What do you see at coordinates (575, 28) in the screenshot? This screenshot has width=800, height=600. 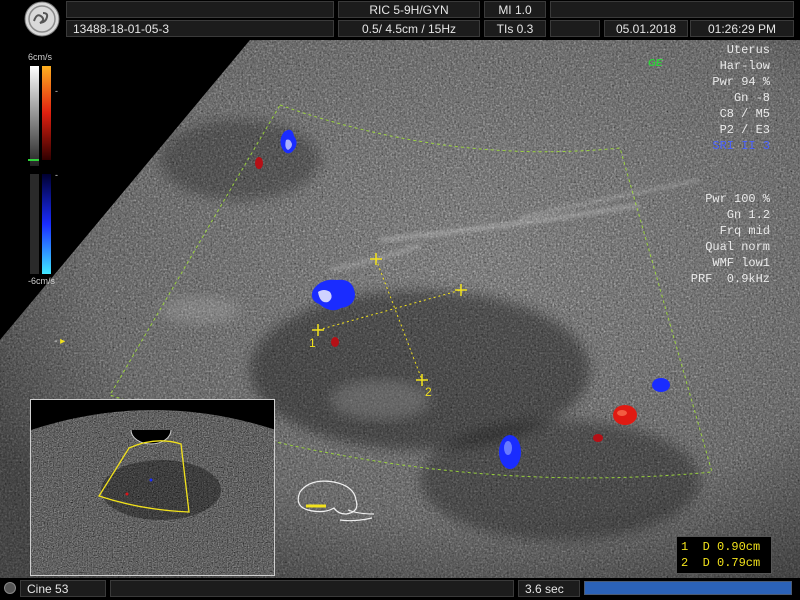 I see `header-spacer` at bounding box center [575, 28].